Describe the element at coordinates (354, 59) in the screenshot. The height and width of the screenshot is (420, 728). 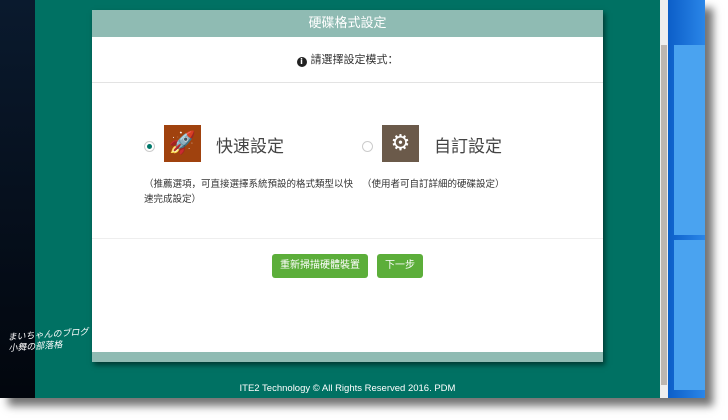
I see `prompt-text: 請選擇設定模式：` at that location.